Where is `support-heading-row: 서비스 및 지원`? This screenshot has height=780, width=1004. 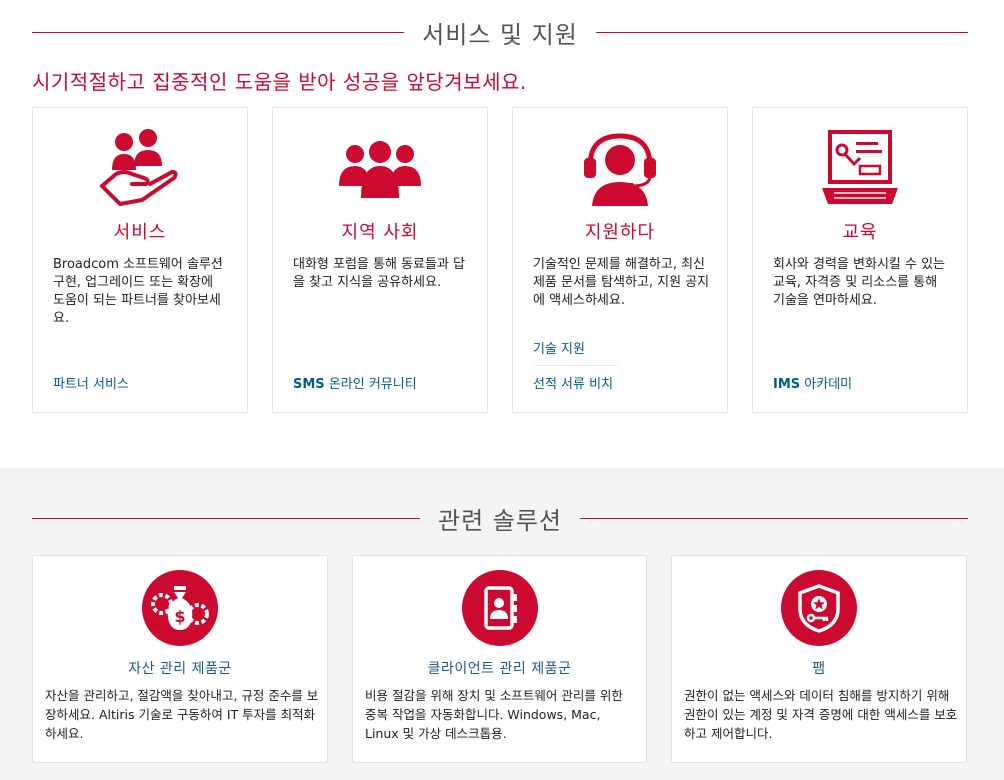 support-heading-row: 서비스 및 지원 is located at coordinates (500, 32).